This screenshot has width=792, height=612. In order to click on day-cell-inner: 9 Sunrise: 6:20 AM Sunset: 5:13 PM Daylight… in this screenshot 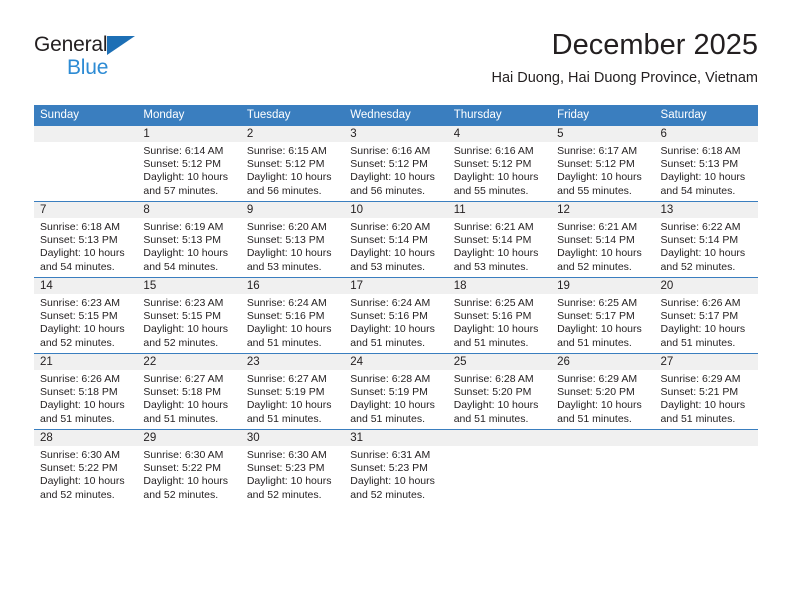, I will do `click(292, 239)`.